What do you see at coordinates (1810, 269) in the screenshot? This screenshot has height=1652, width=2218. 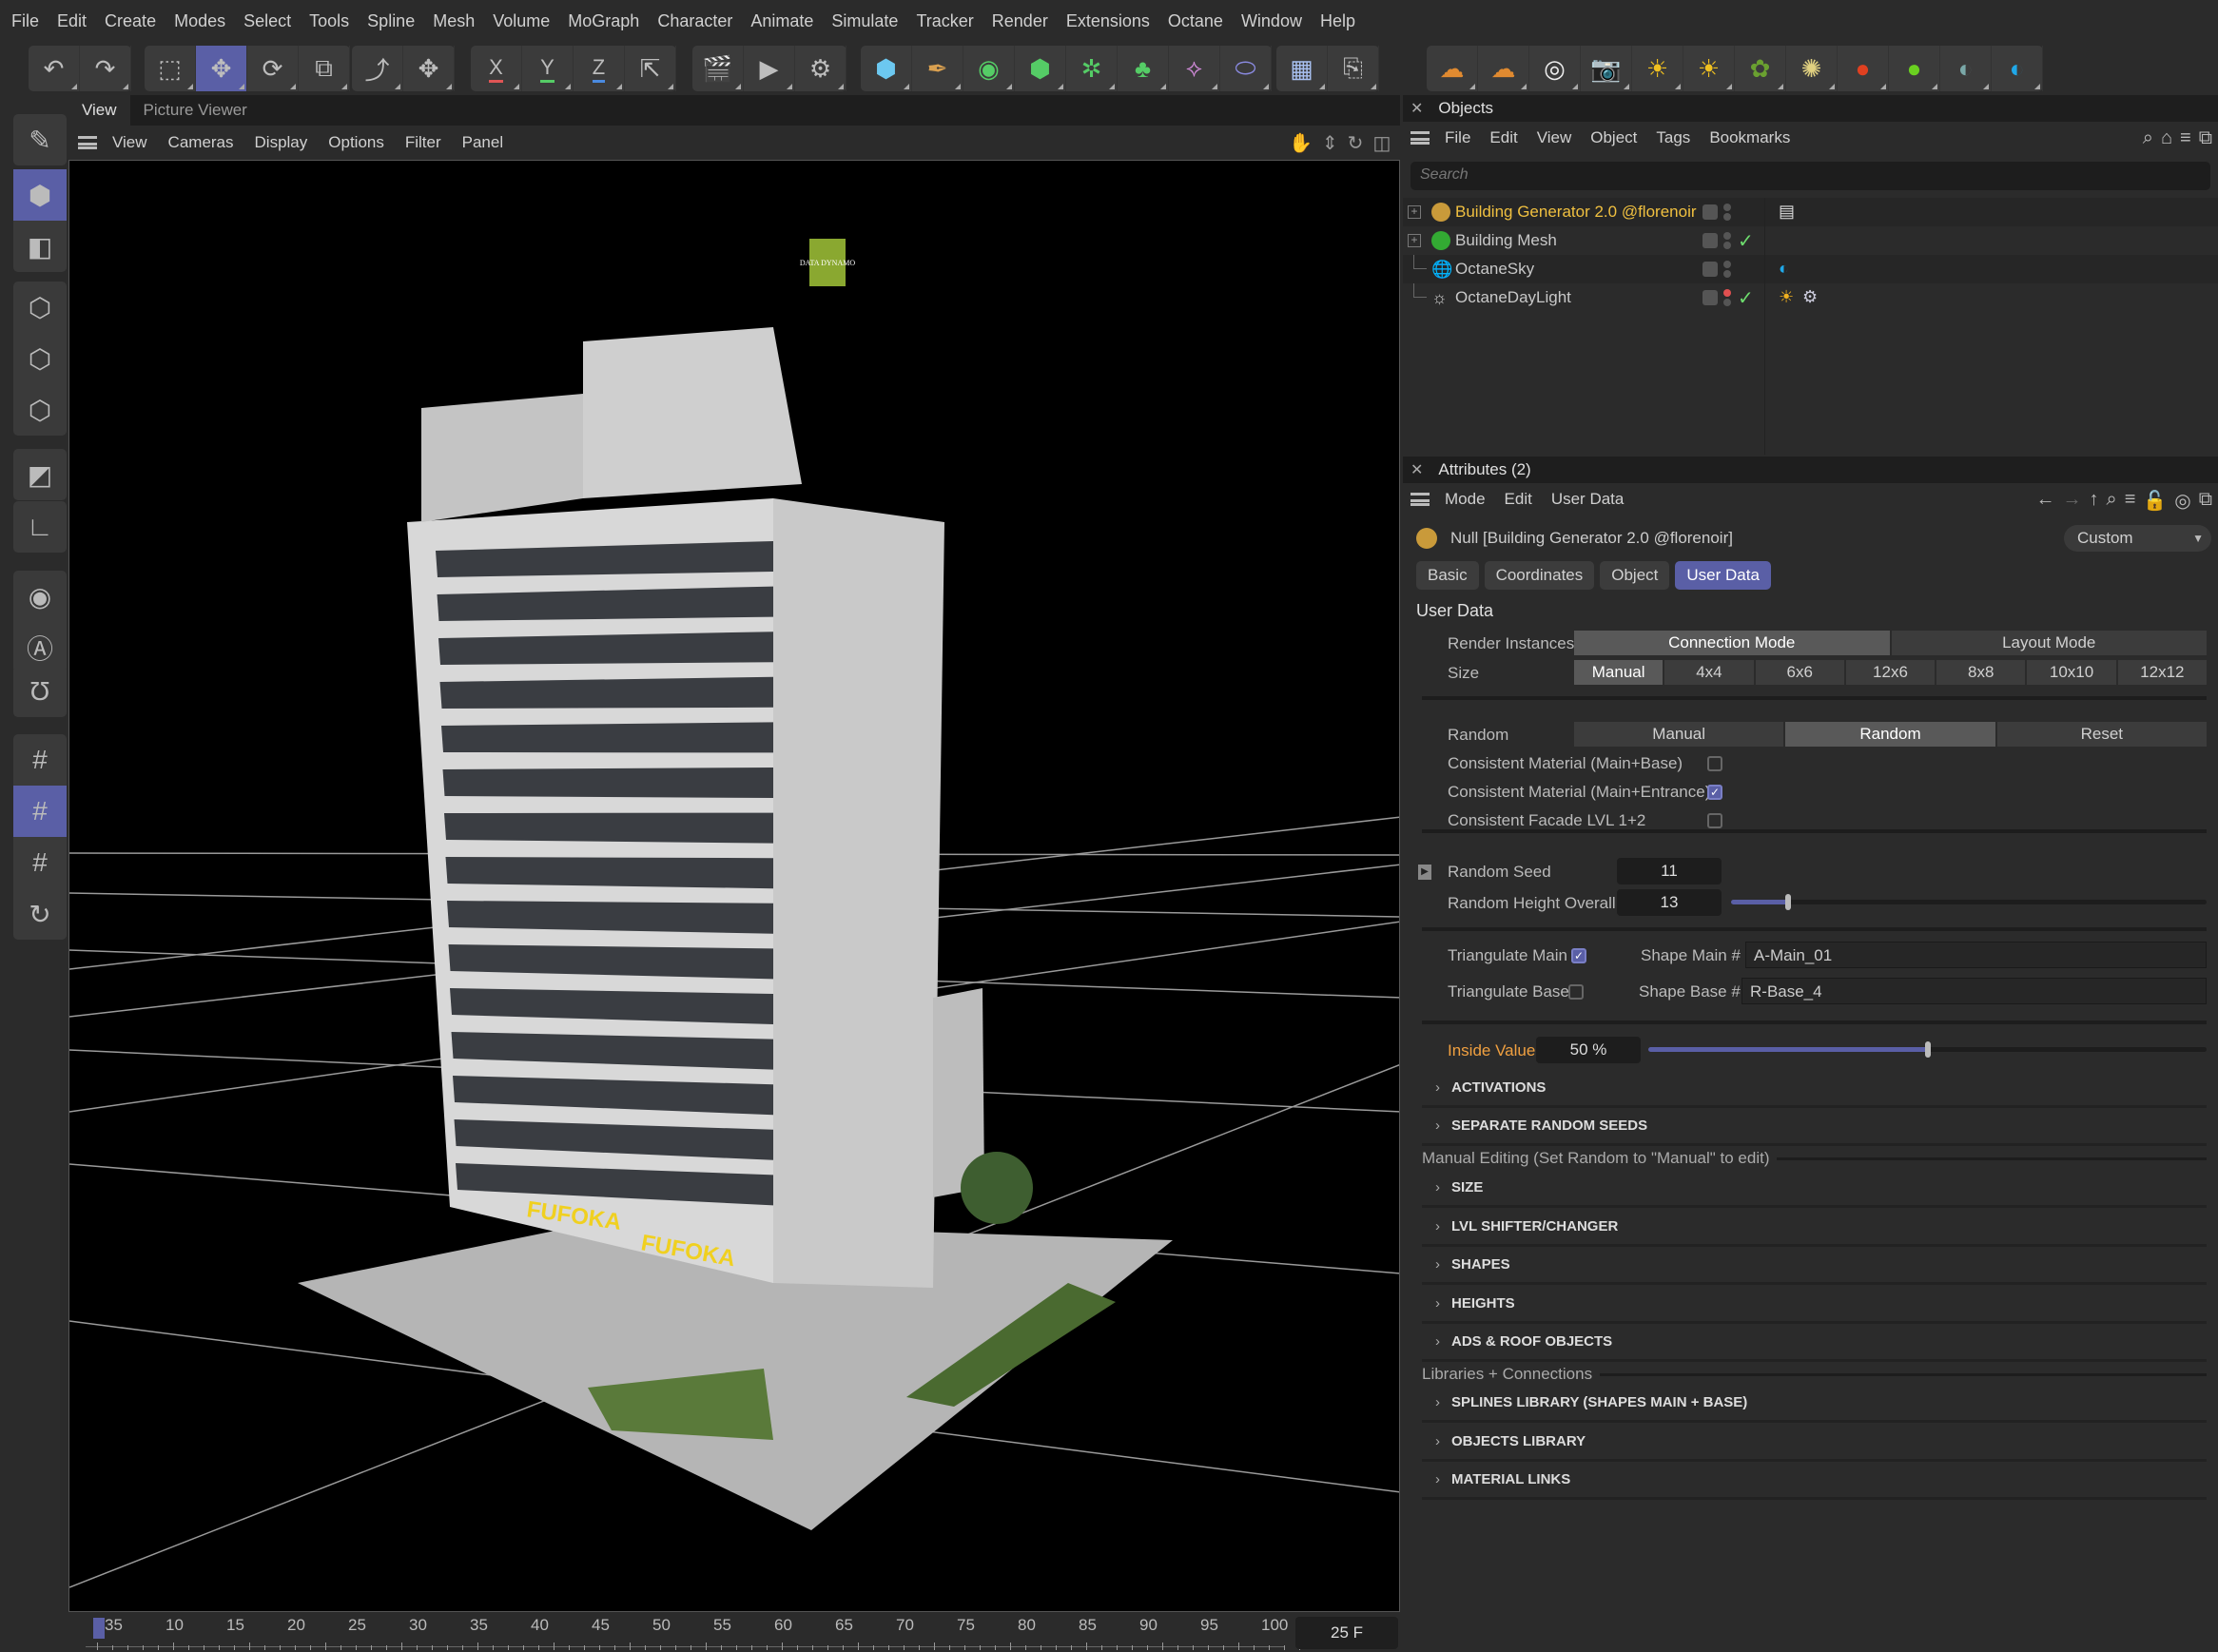 I see `object-row: 🌐 OctaneSky` at bounding box center [1810, 269].